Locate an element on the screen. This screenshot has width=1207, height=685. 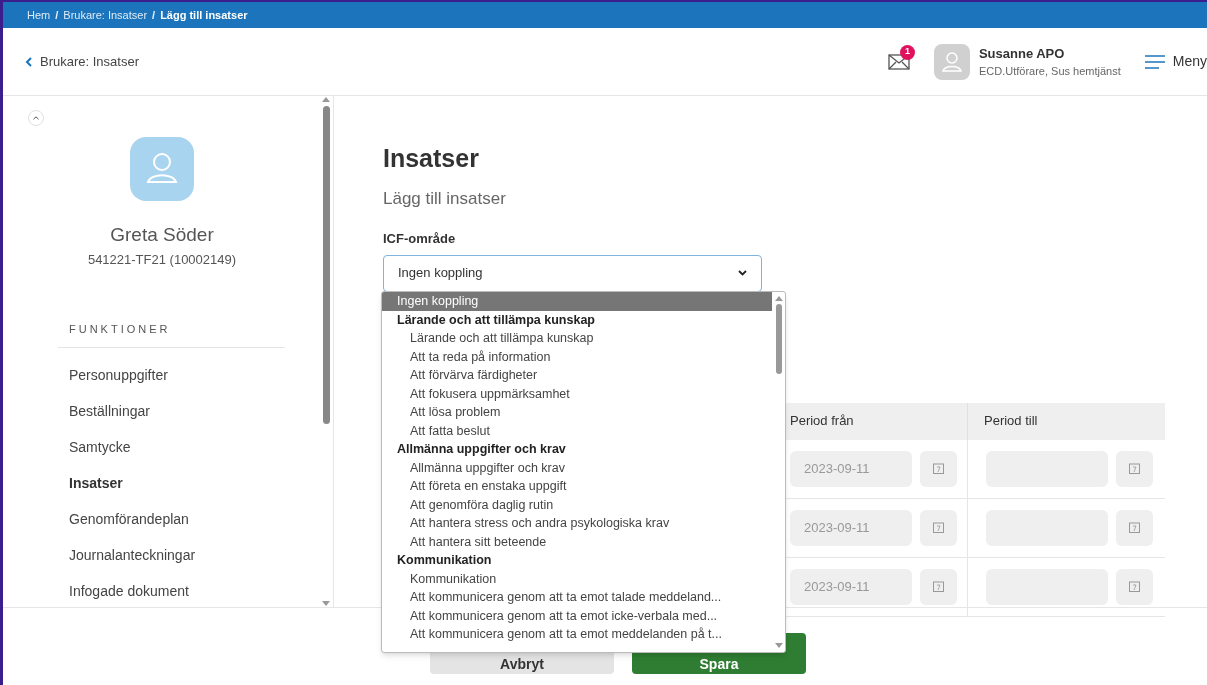
notification-badge: 1 is located at coordinates (907, 52).